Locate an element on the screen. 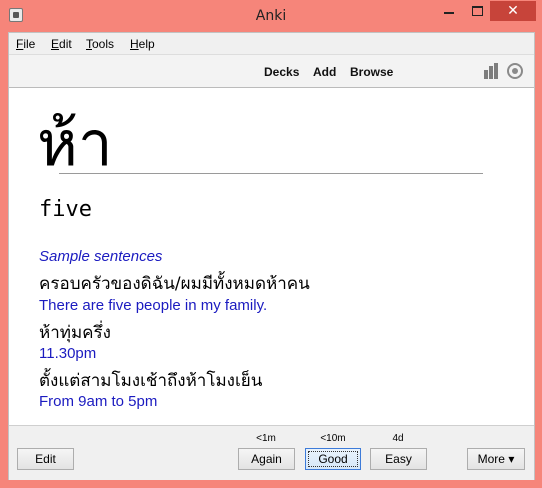 The width and height of the screenshot is (542, 488). decks-link: Decks is located at coordinates (281, 72).